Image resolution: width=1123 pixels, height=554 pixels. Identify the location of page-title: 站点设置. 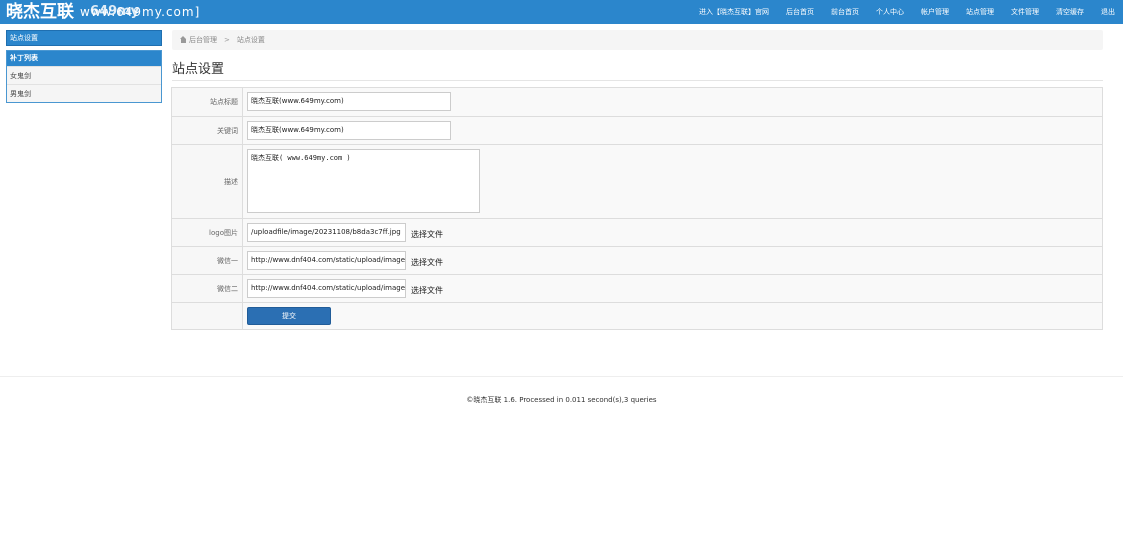
(198, 69).